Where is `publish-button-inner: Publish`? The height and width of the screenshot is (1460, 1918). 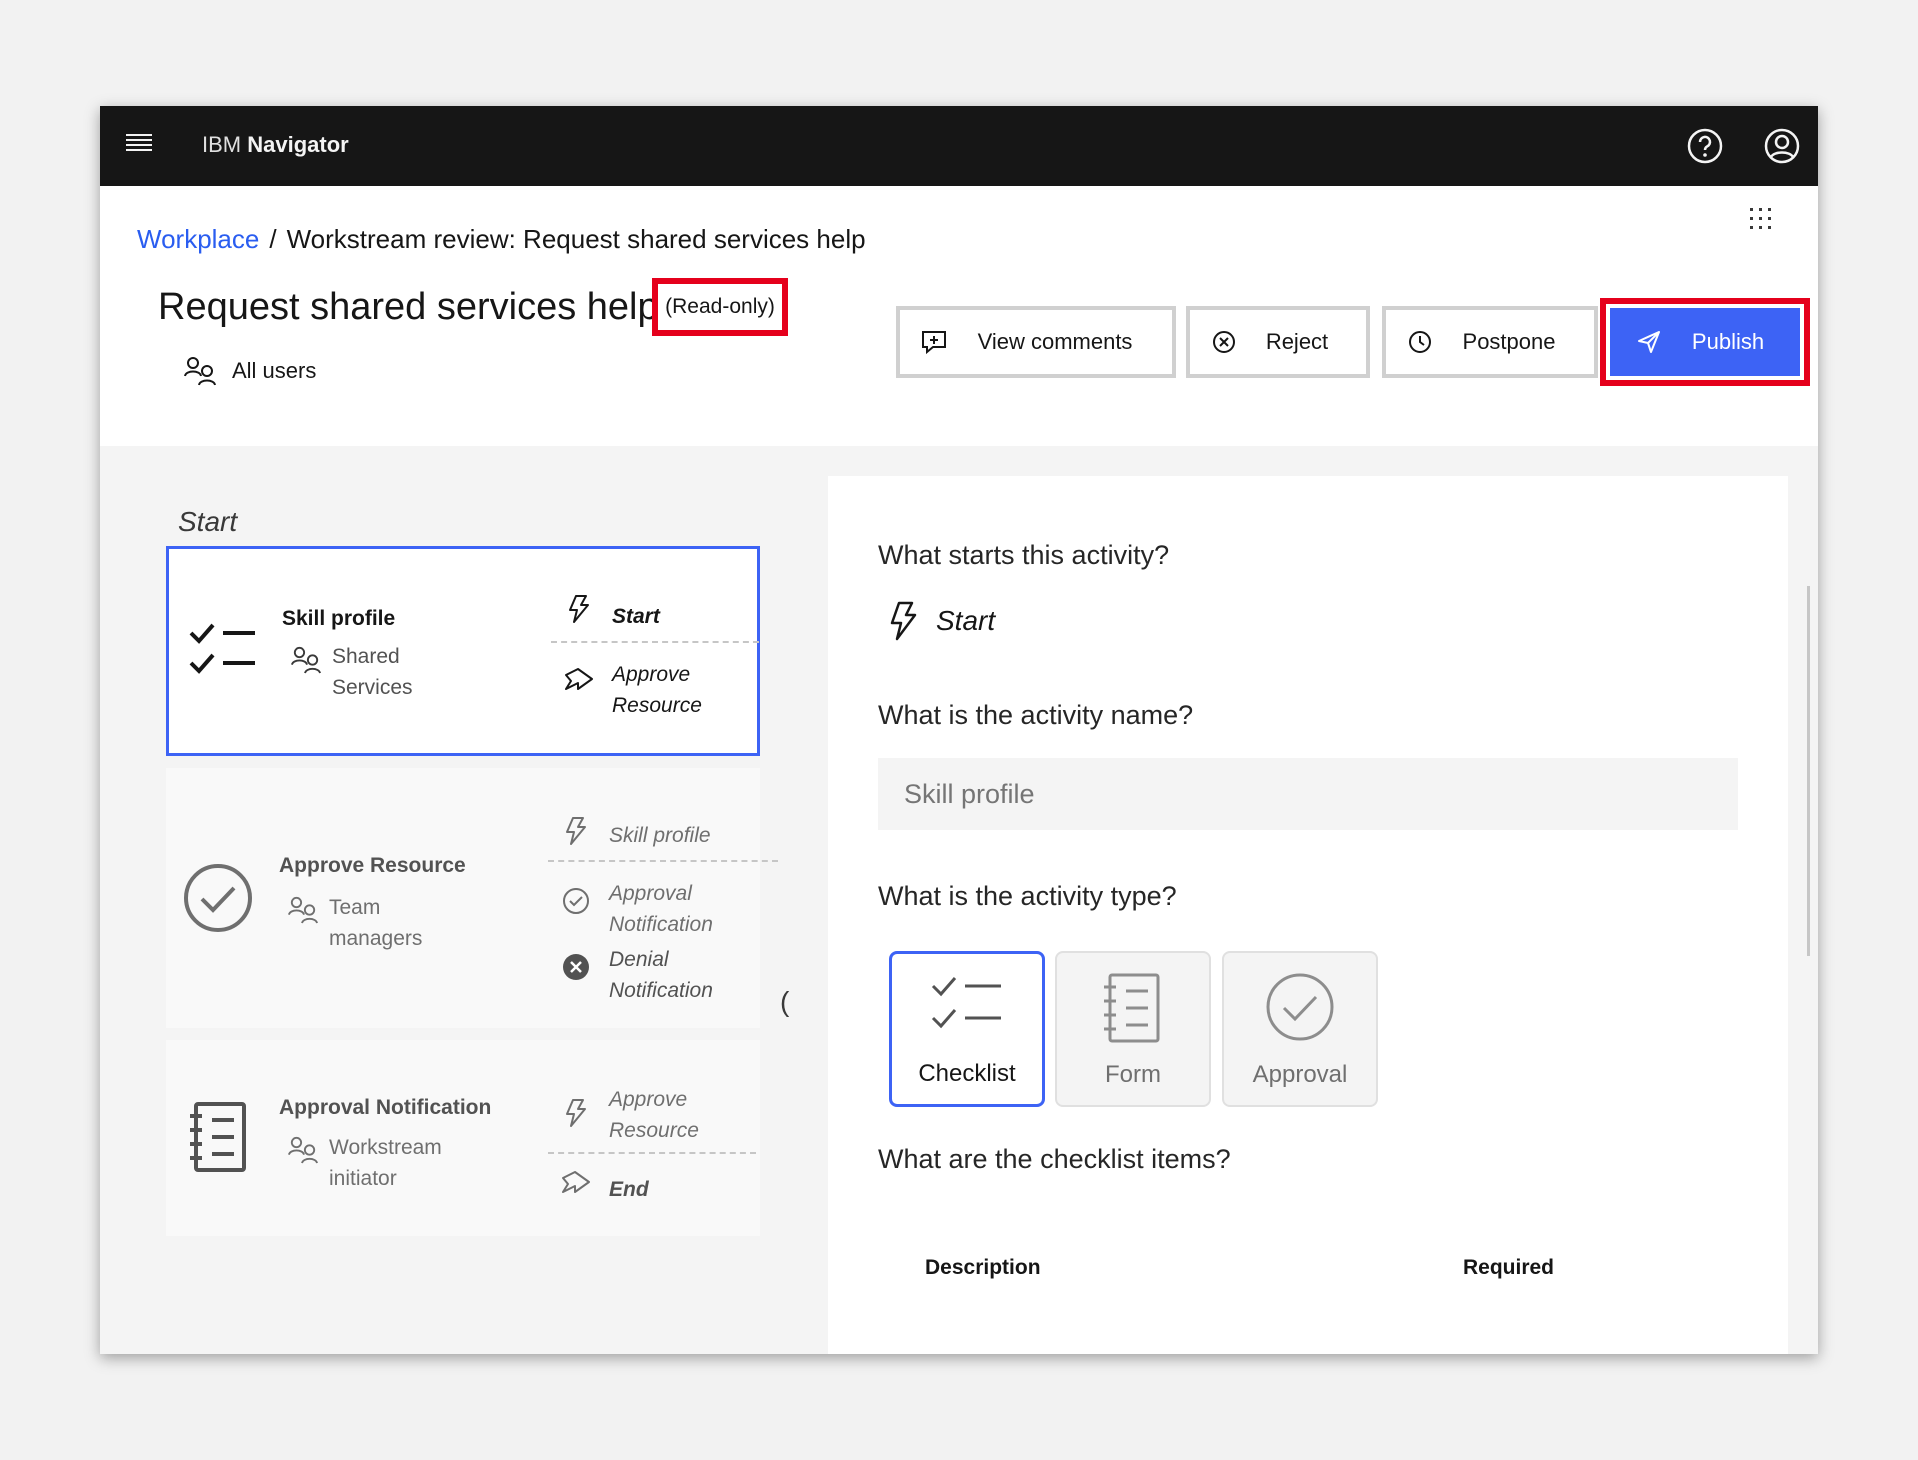 publish-button-inner: Publish is located at coordinates (1705, 342).